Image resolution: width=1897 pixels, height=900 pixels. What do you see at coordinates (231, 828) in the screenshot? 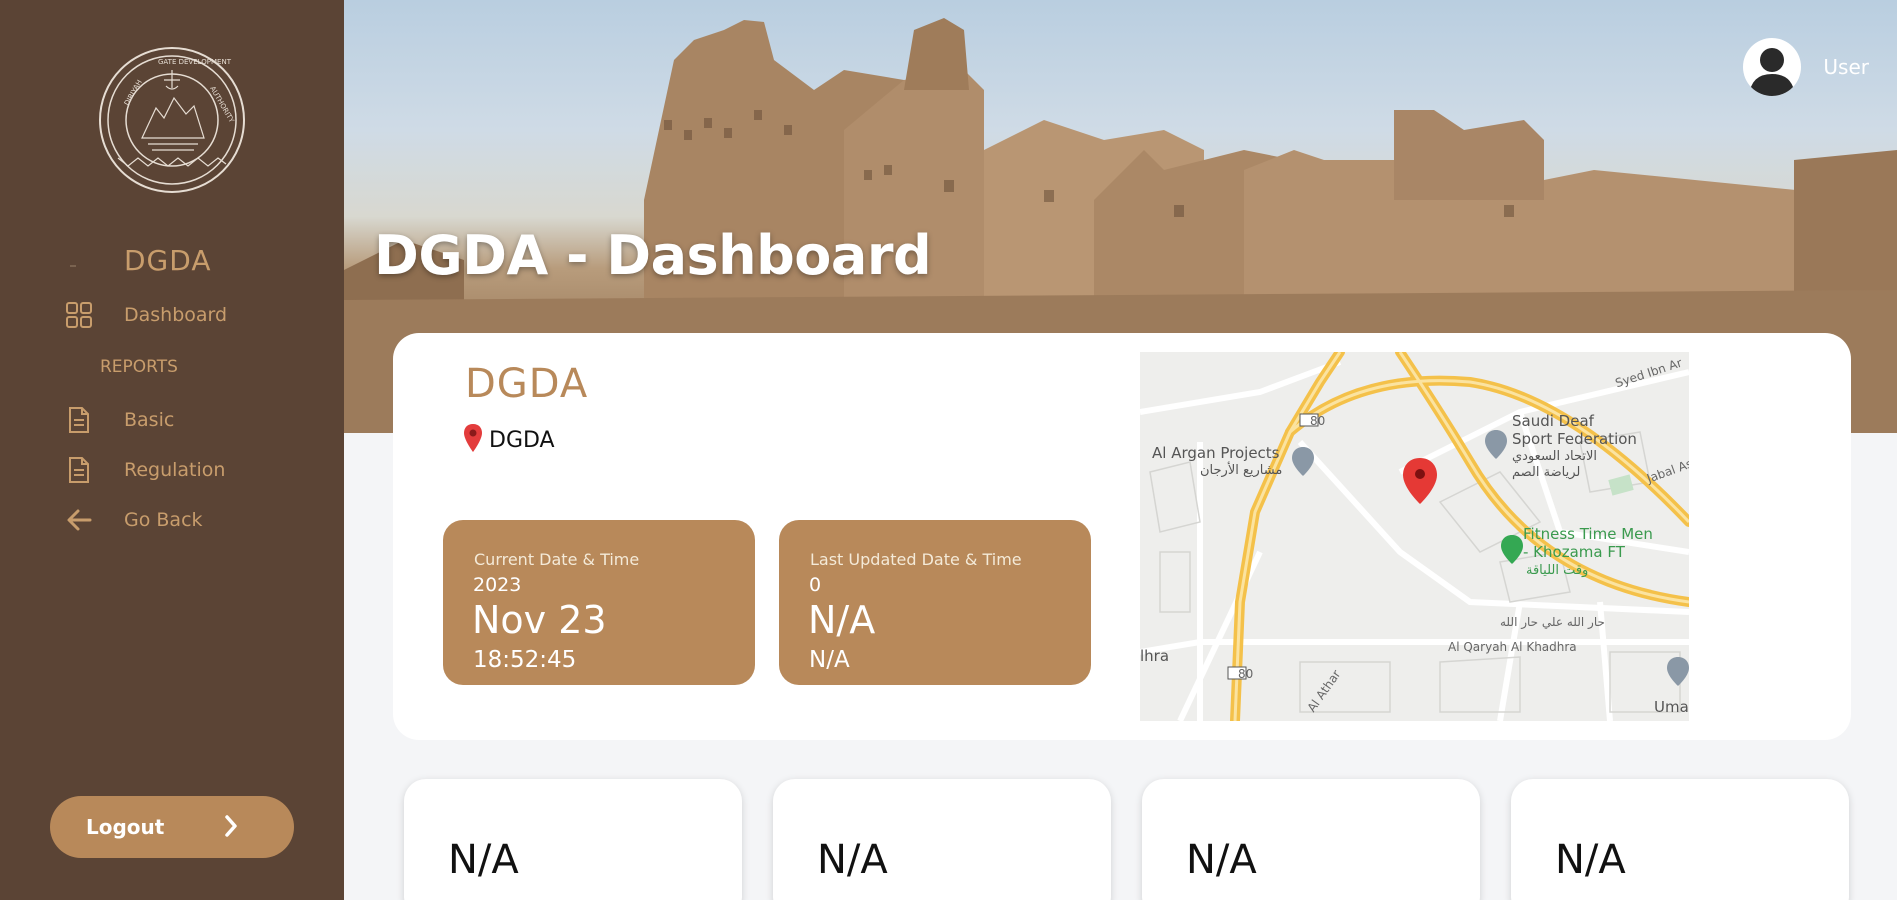
I see `chevron-right-icon` at bounding box center [231, 828].